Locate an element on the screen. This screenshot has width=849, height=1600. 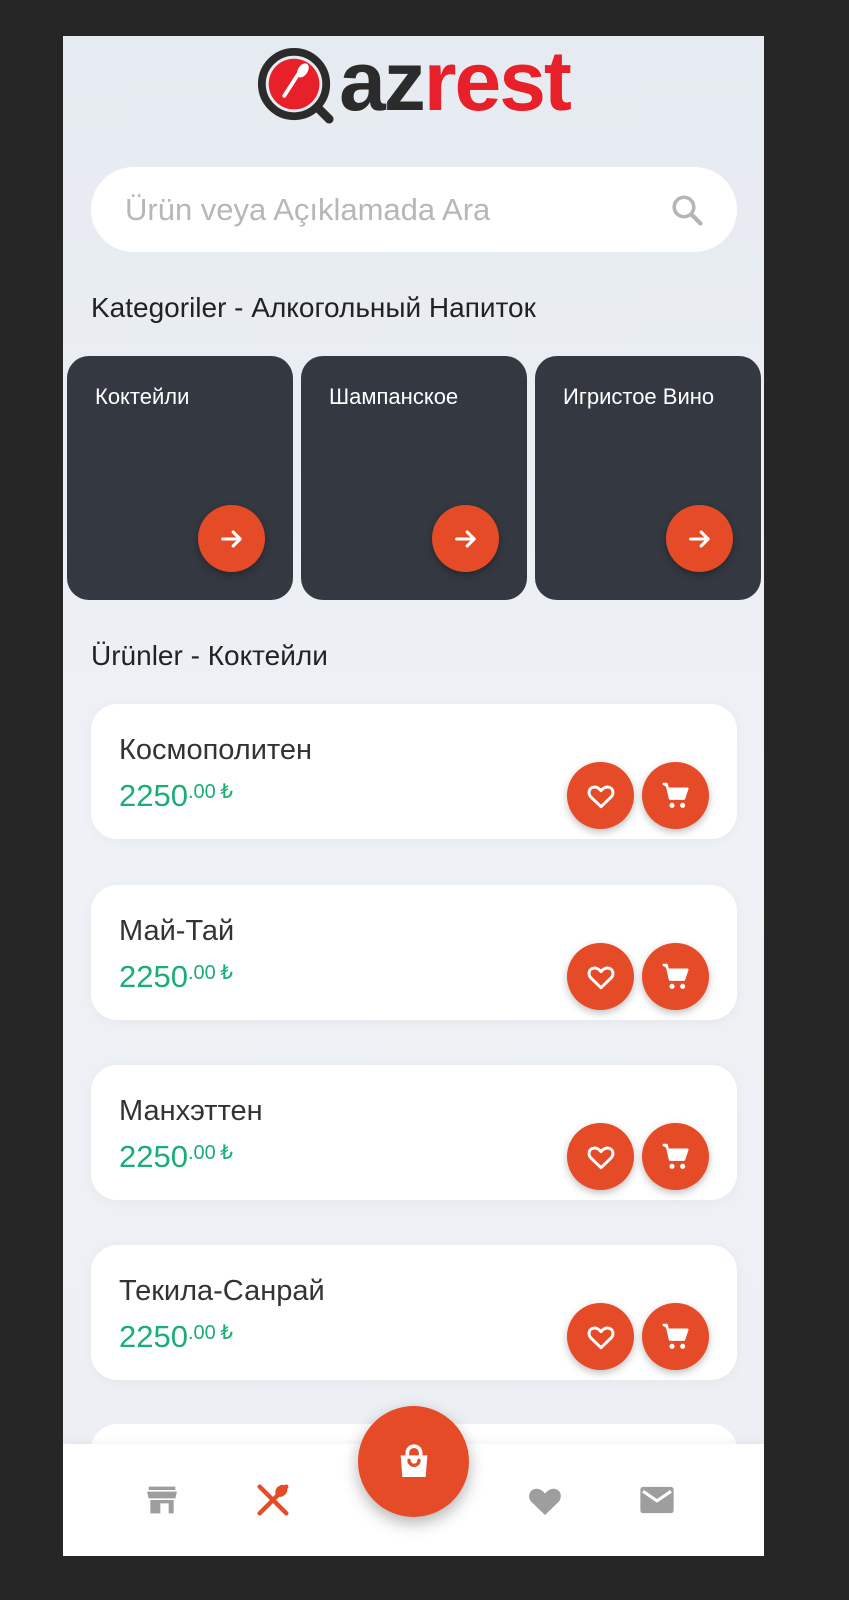
mail-icon is located at coordinates (657, 1500).